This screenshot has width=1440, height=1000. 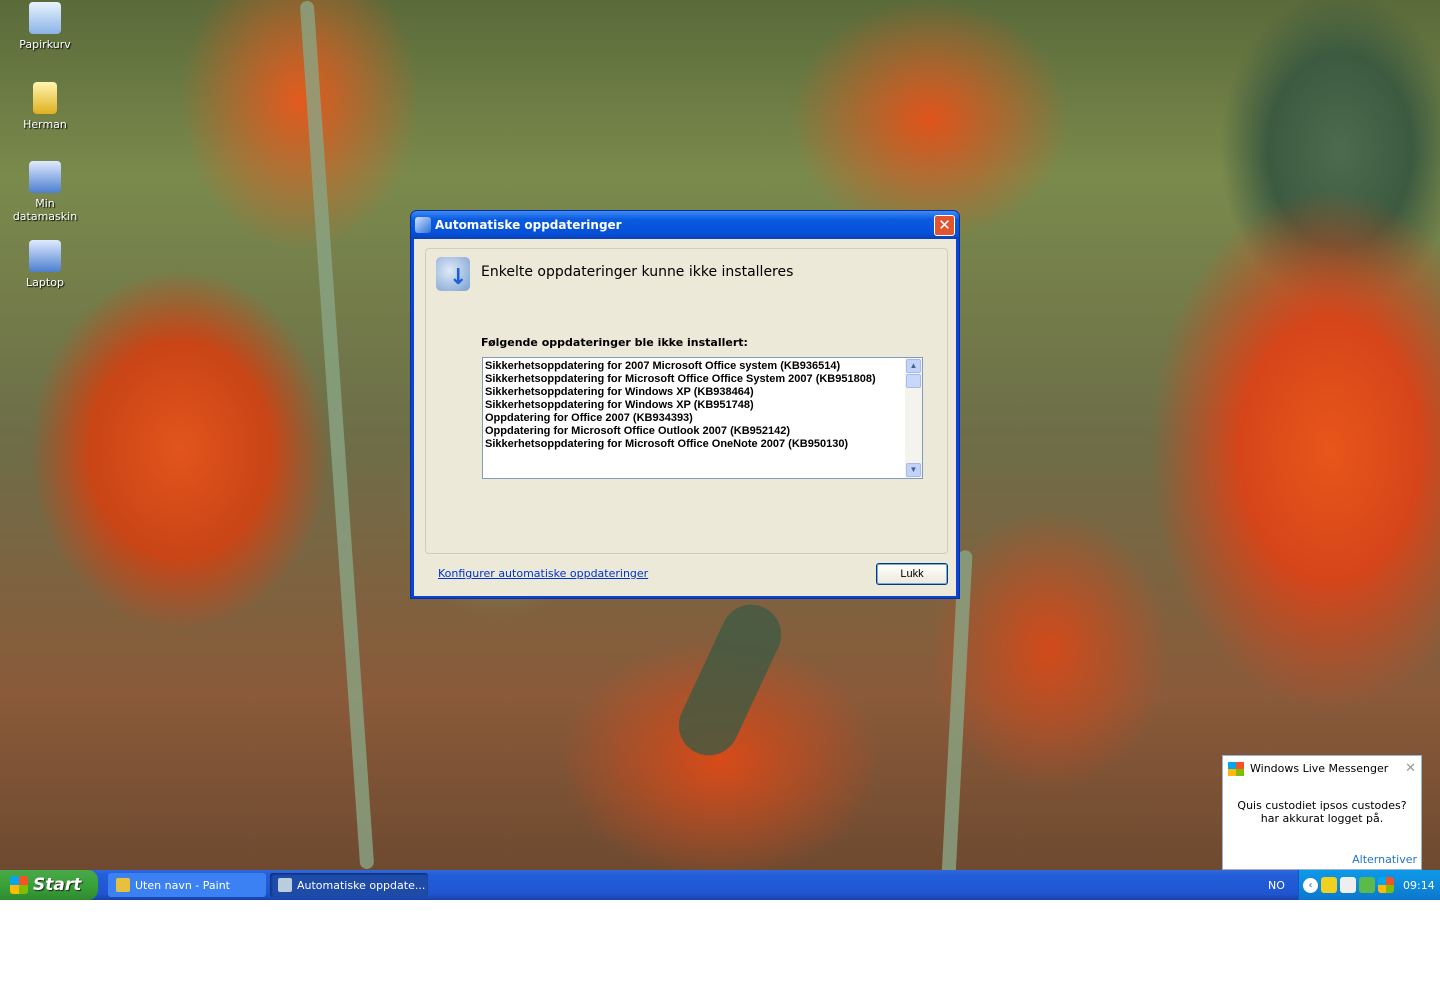 I want to click on desktop-icon-my-computer: Min datamaskin, so click(x=45, y=192).